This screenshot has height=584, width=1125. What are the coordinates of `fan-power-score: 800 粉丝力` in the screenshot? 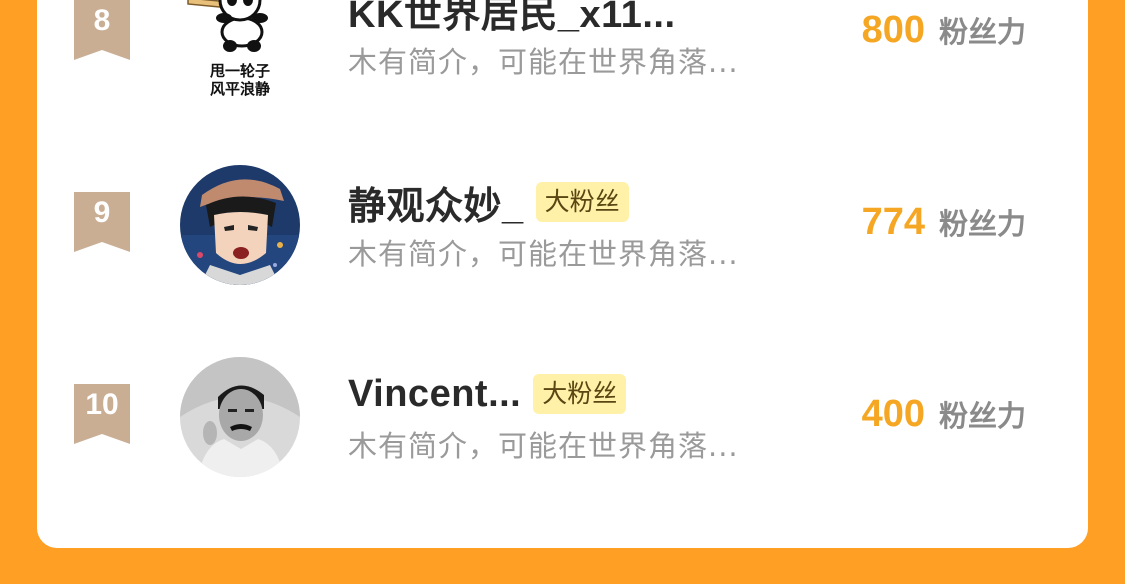 It's located at (944, 30).